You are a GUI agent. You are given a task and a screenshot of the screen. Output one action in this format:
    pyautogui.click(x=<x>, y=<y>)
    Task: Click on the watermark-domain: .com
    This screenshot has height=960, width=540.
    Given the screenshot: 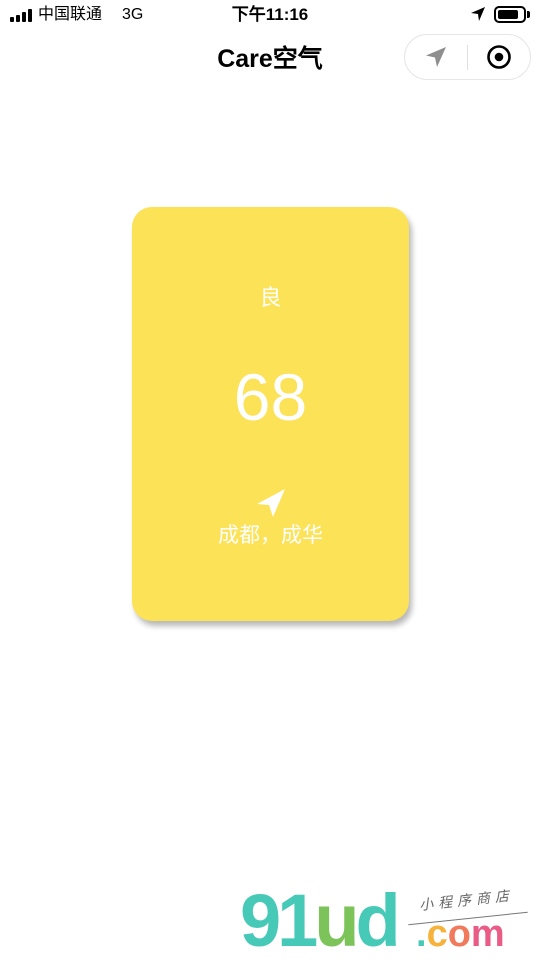 What is the action you would take?
    pyautogui.click(x=460, y=934)
    